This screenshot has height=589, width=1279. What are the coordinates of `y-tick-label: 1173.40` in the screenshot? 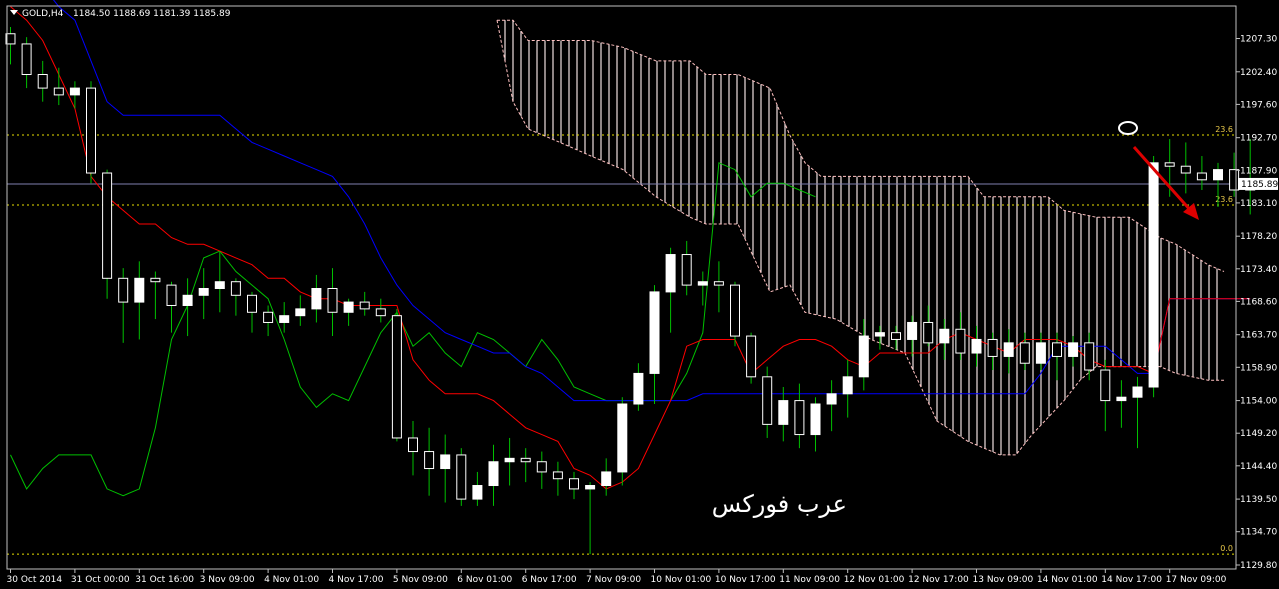 It's located at (1258, 270).